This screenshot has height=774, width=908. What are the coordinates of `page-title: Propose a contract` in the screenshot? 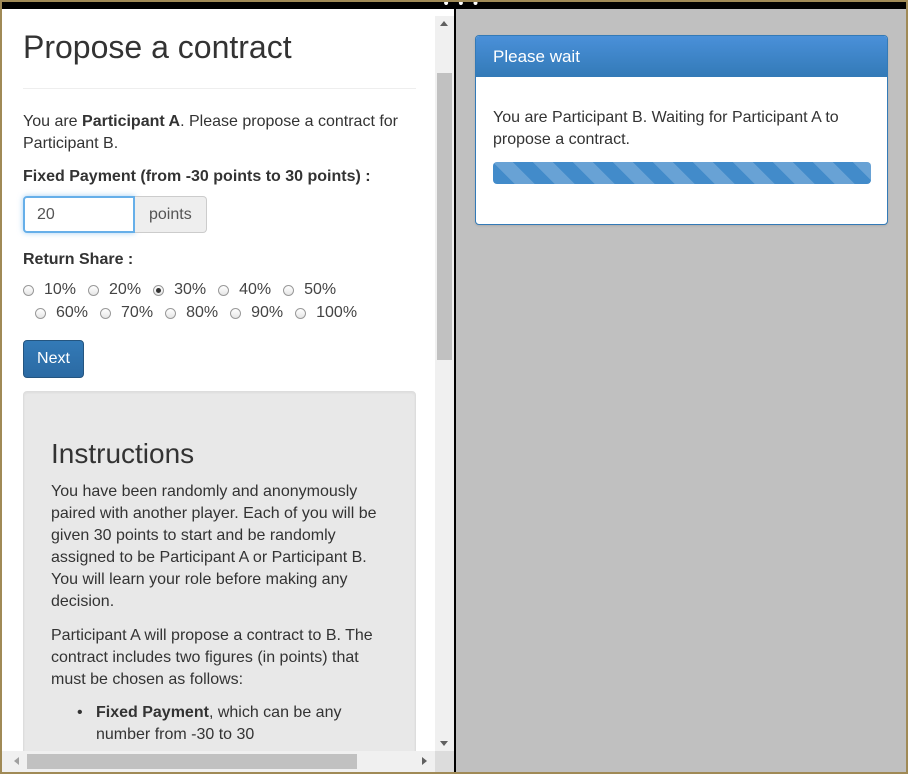 It's located at (157, 47).